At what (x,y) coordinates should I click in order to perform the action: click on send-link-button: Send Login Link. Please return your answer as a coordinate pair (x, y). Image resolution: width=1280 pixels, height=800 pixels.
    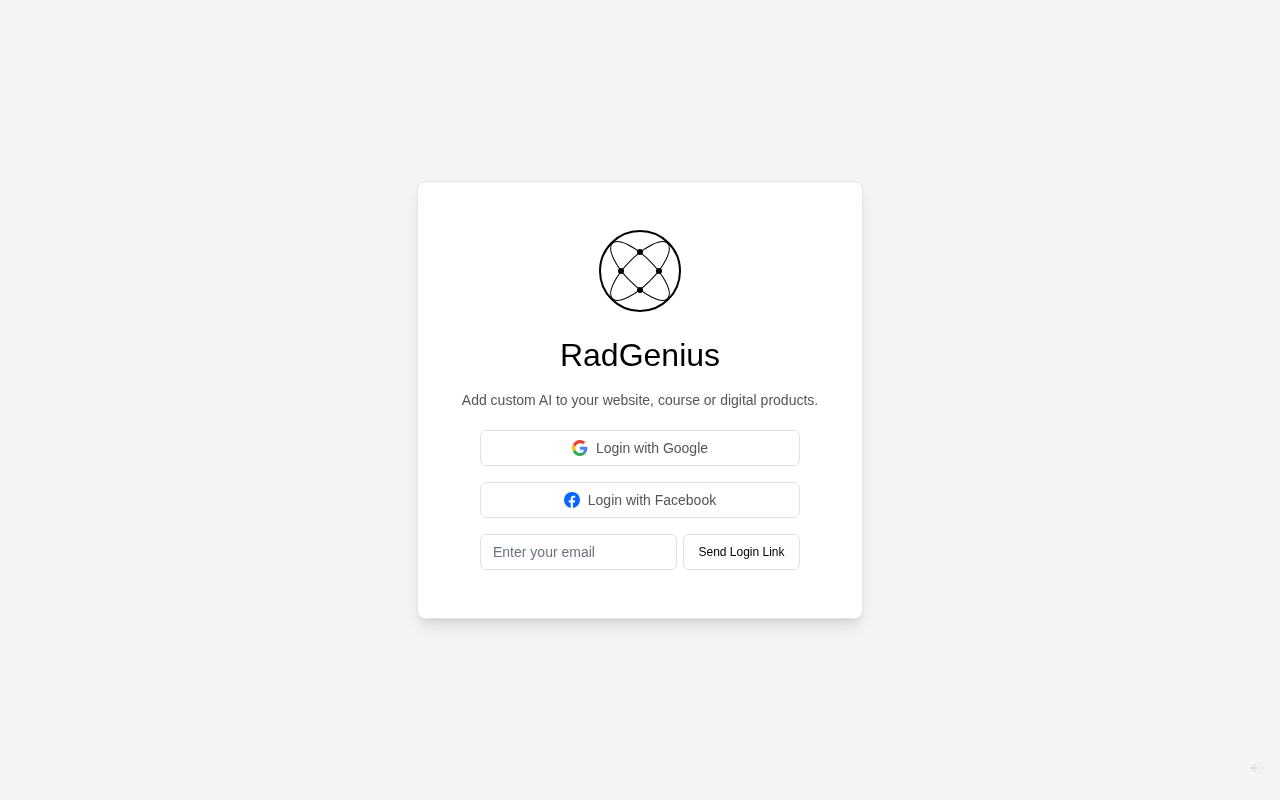
    Looking at the image, I should click on (741, 552).